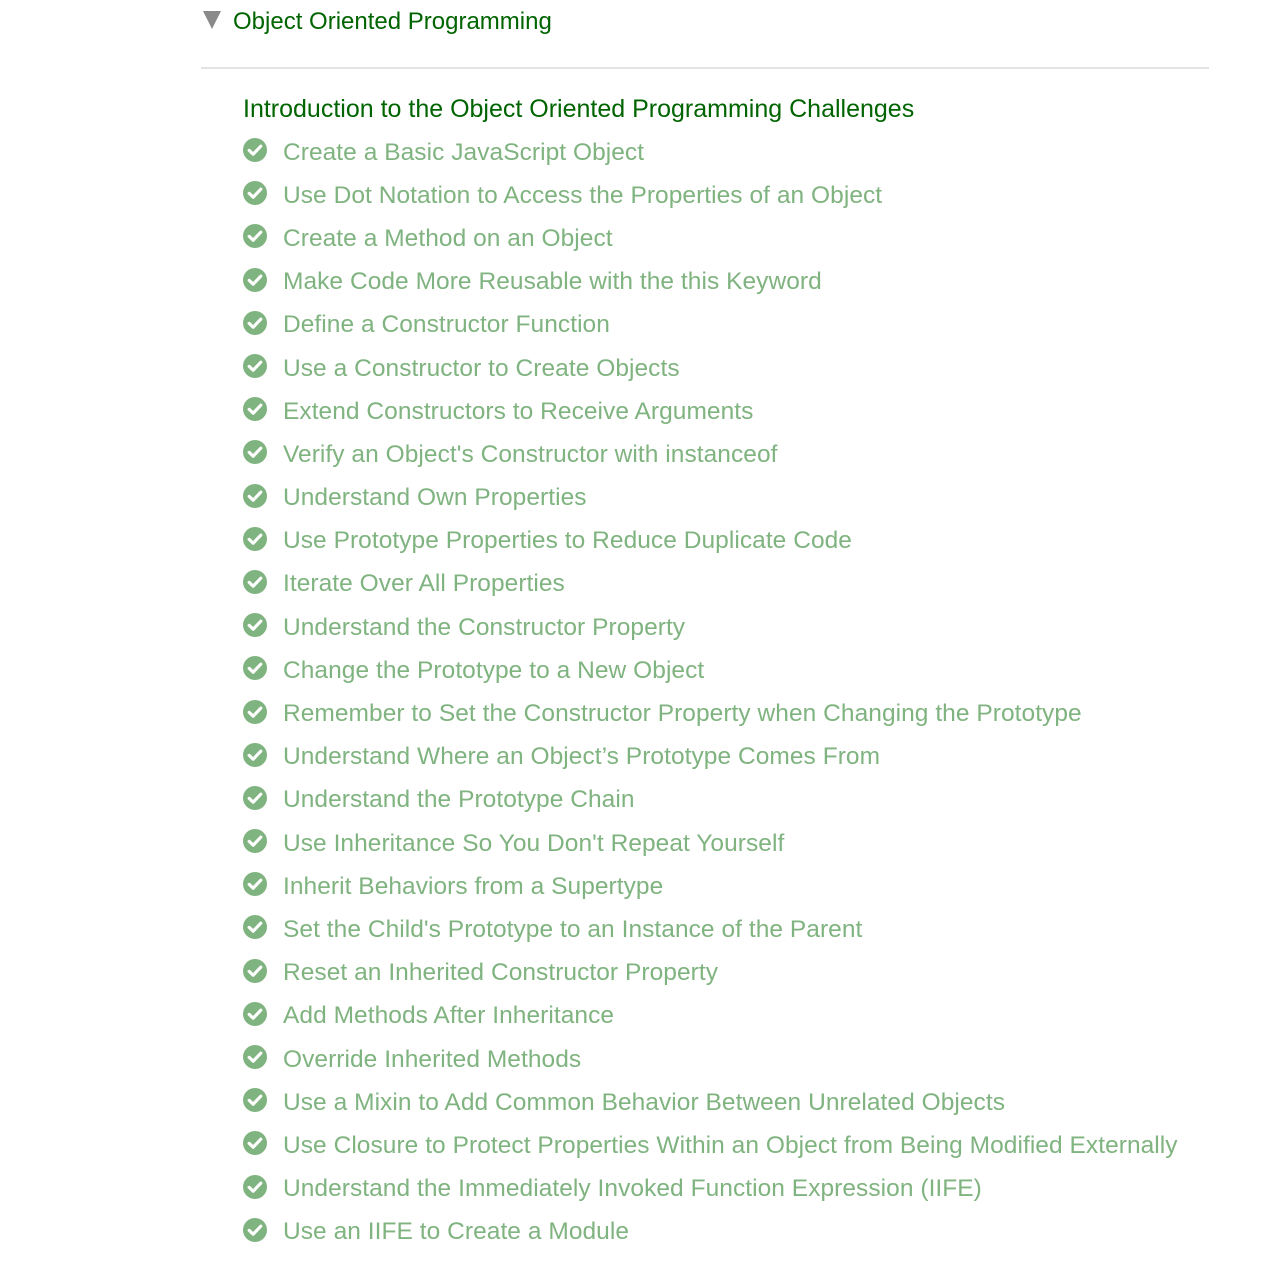  Describe the element at coordinates (449, 1016) in the screenshot. I see `challenge-label: Add Methods After Inheritance` at that location.